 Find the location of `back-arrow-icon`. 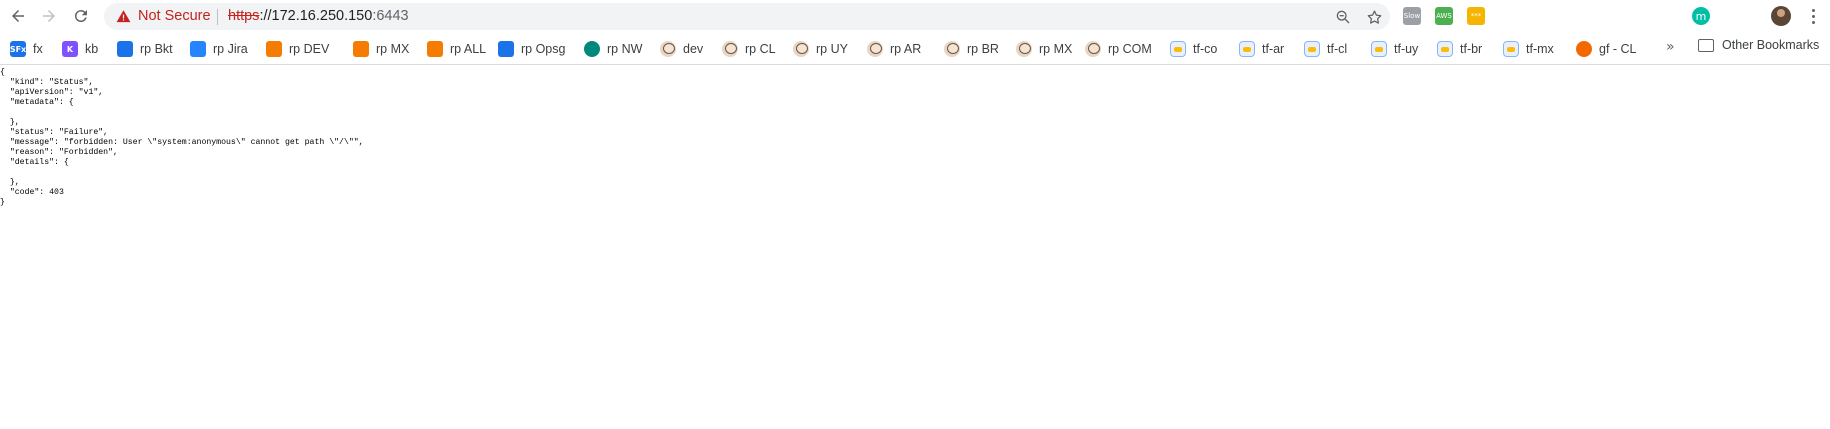

back-arrow-icon is located at coordinates (18, 16).